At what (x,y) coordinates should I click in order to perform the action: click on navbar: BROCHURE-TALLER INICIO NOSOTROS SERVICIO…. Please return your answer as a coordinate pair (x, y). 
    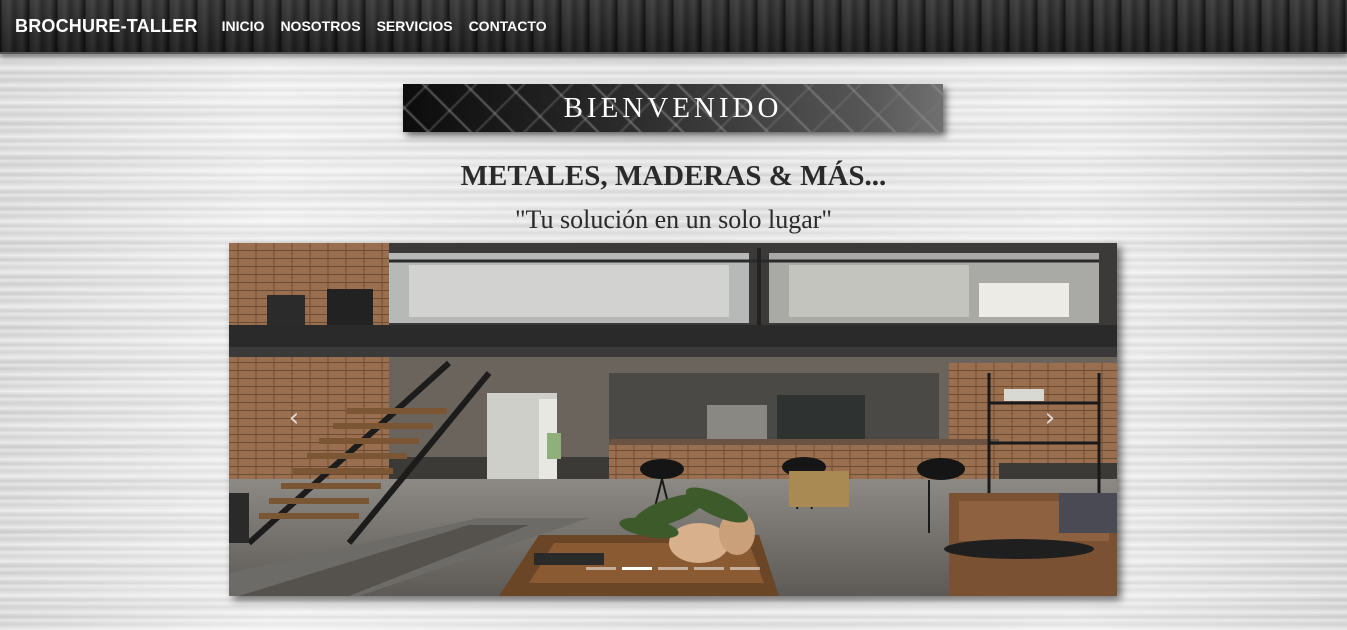
    Looking at the image, I should click on (673, 27).